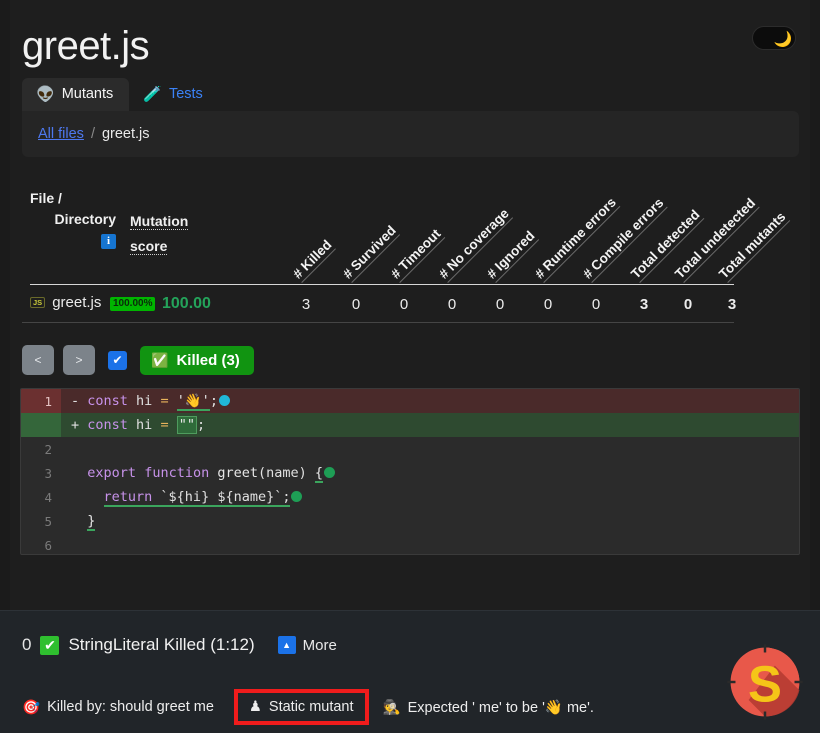  What do you see at coordinates (410, 521) in the screenshot?
I see `code-line: 5 }` at bounding box center [410, 521].